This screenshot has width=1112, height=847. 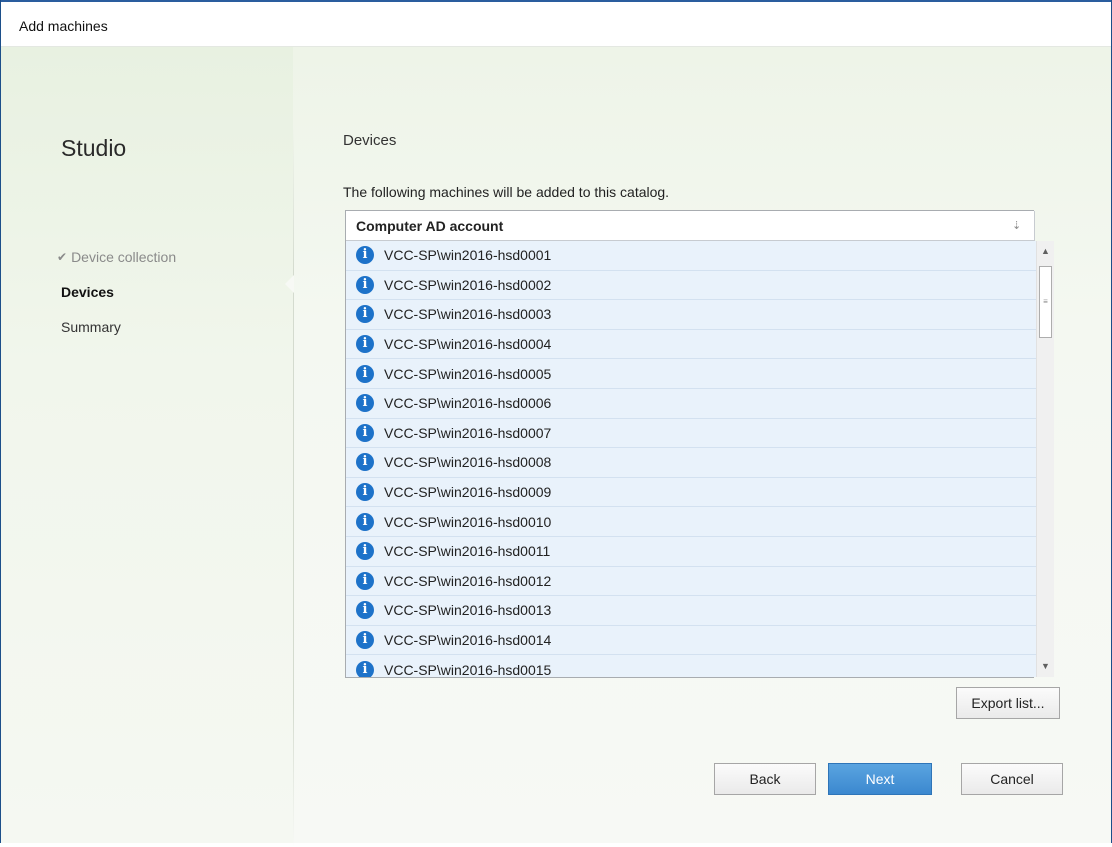 I want to click on computer-account-cell: VCC-SP\win2016-hsd0012, so click(x=468, y=580).